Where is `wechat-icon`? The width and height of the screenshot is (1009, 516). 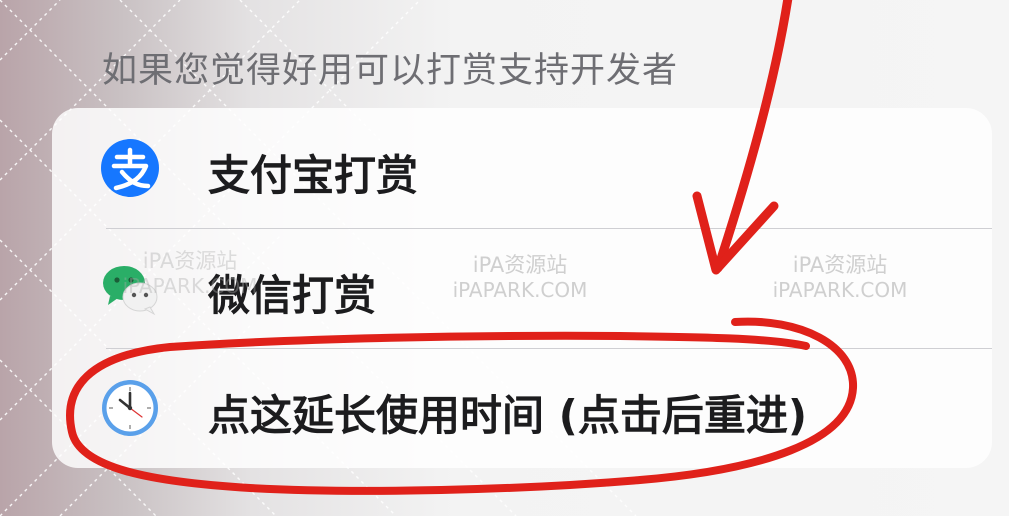
wechat-icon is located at coordinates (130, 291).